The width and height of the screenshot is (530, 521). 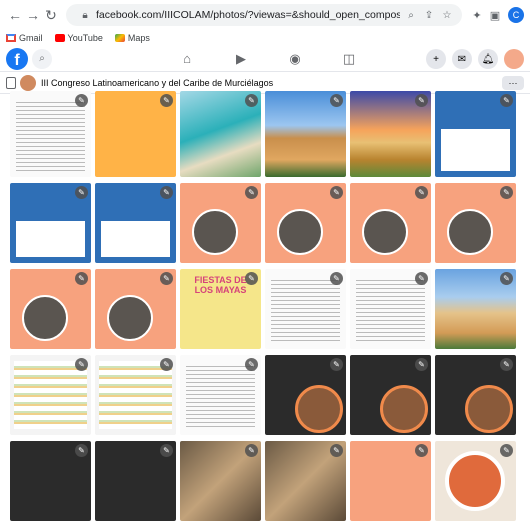 I want to click on forward-icon: →, so click(x=33, y=15).